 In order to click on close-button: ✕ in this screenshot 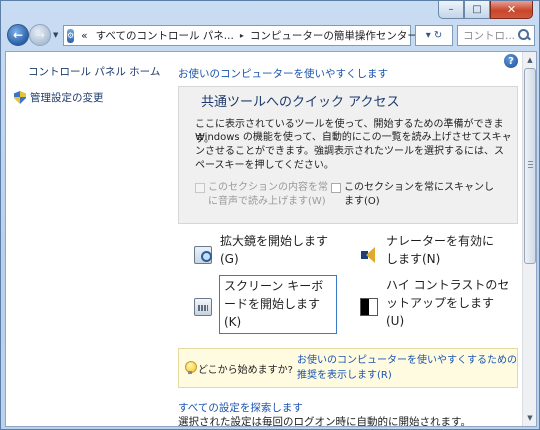, I will do `click(511, 10)`.